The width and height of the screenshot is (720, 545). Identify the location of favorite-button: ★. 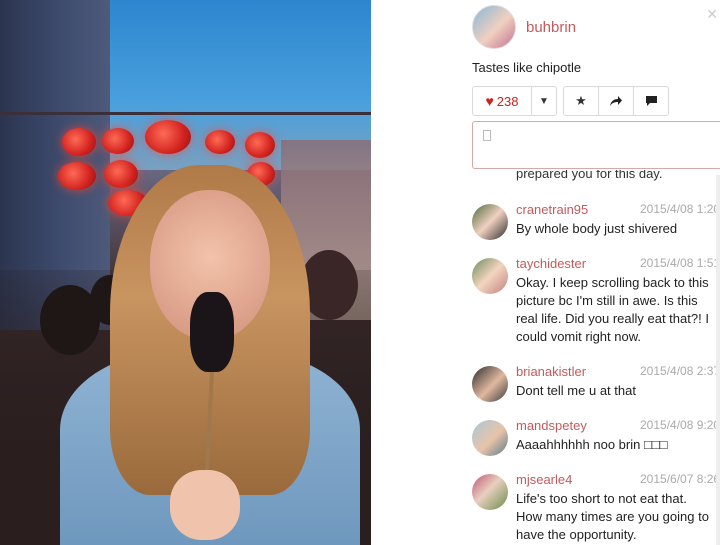
(581, 101).